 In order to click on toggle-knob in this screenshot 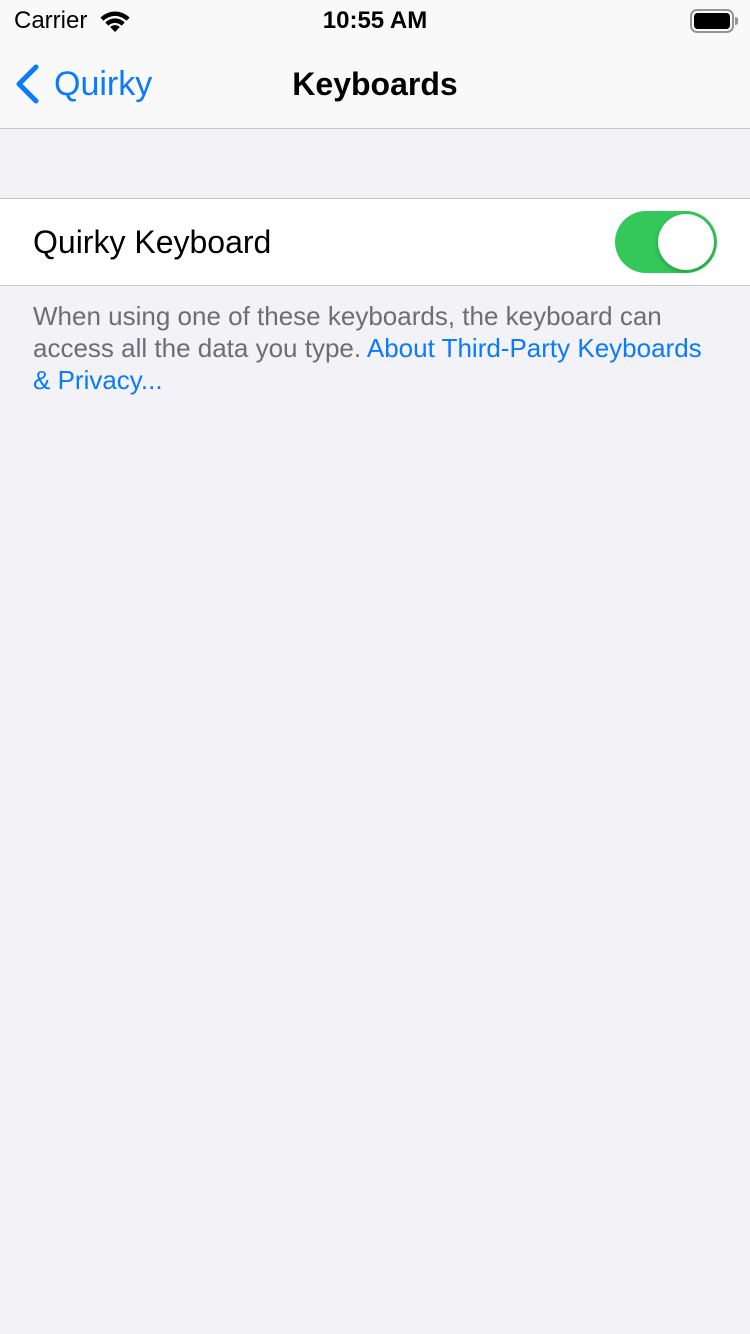, I will do `click(686, 242)`.